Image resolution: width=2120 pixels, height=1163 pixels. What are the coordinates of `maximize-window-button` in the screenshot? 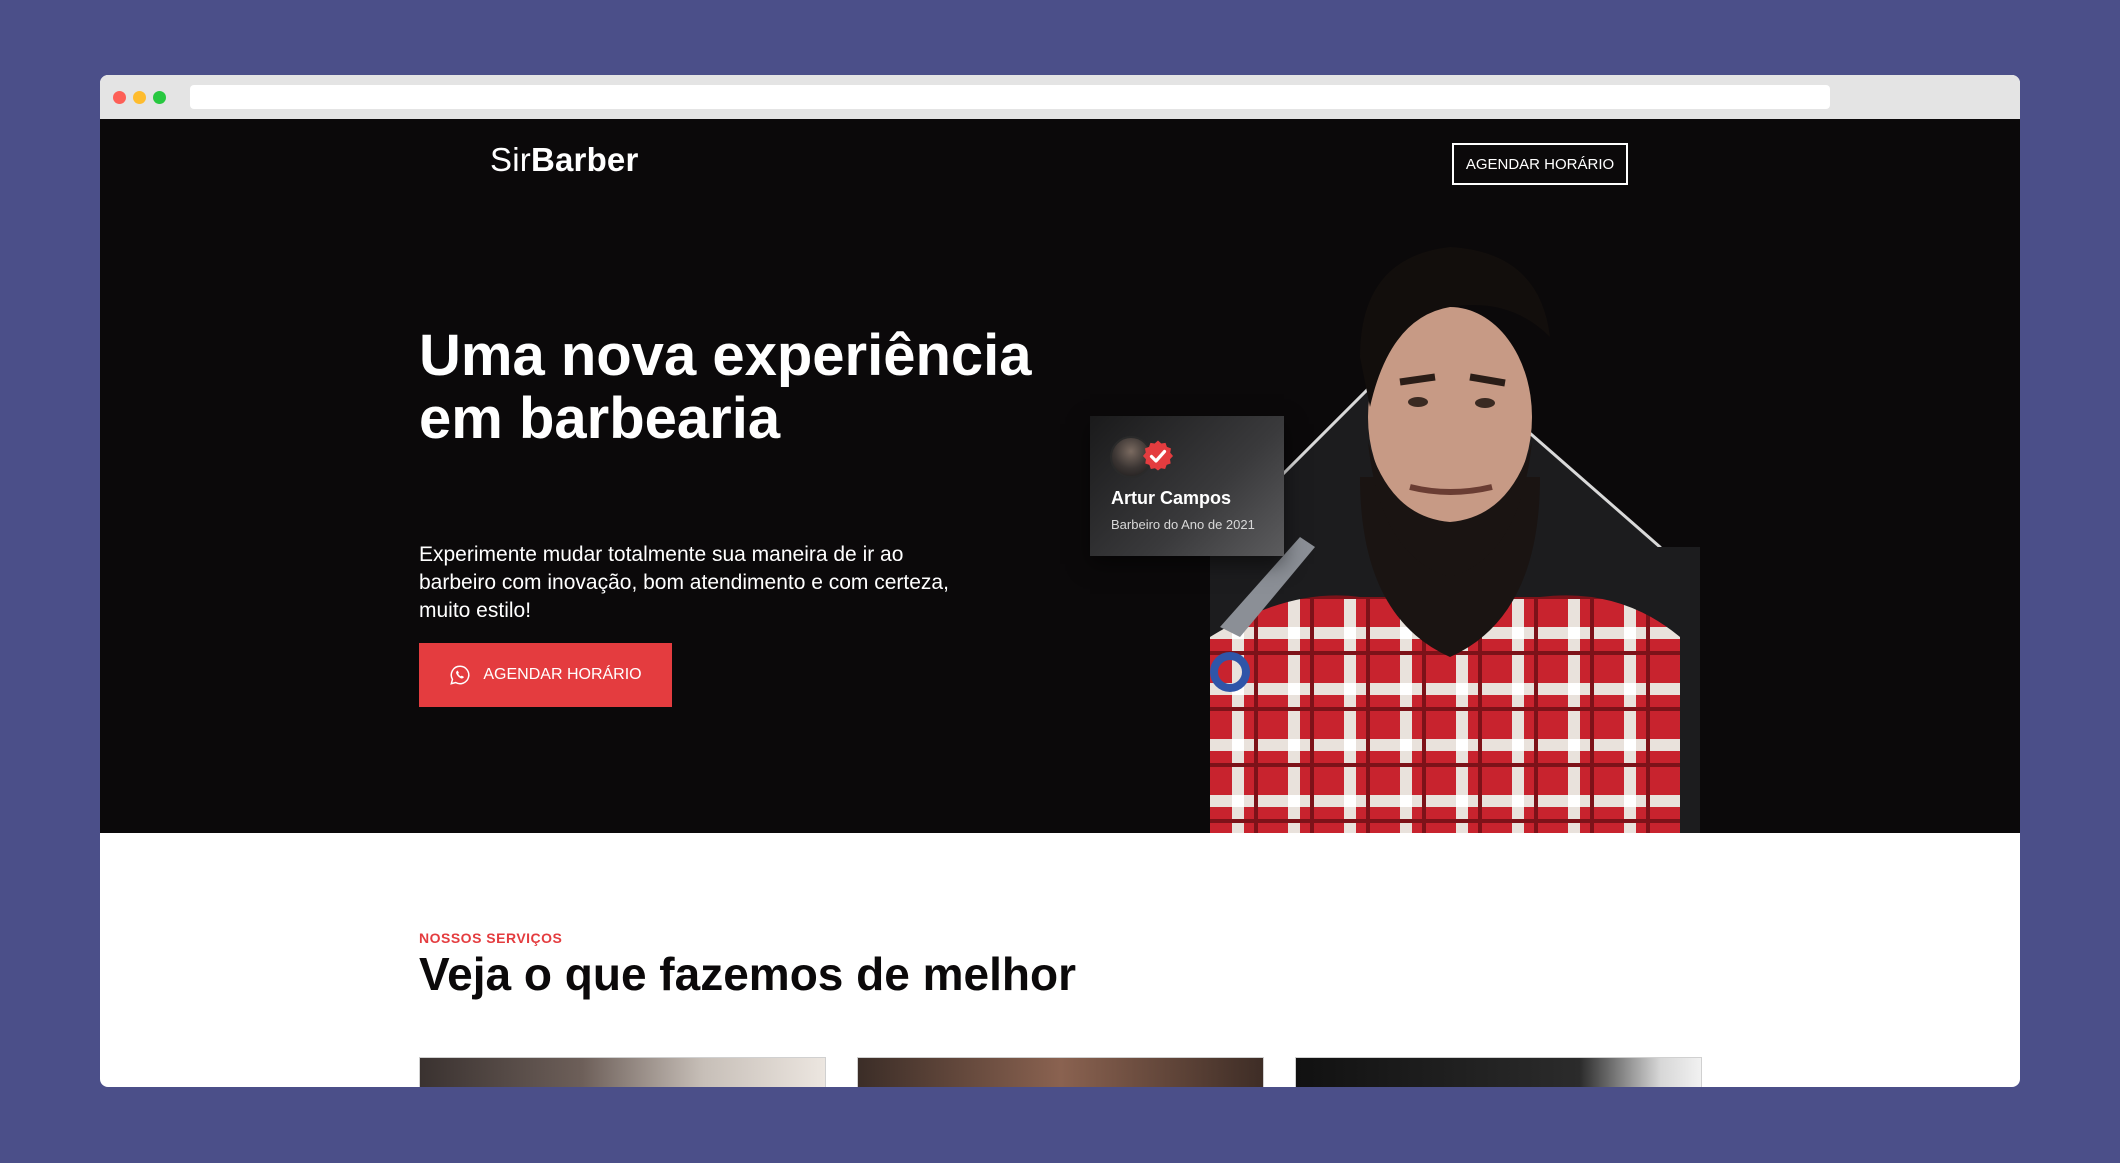 It's located at (159, 97).